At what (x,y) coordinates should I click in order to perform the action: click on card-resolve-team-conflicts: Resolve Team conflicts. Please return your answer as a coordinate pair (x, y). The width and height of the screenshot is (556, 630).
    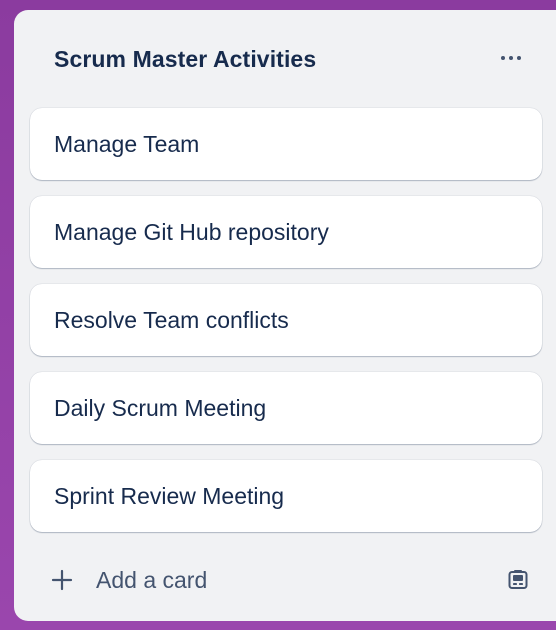
    Looking at the image, I should click on (286, 320).